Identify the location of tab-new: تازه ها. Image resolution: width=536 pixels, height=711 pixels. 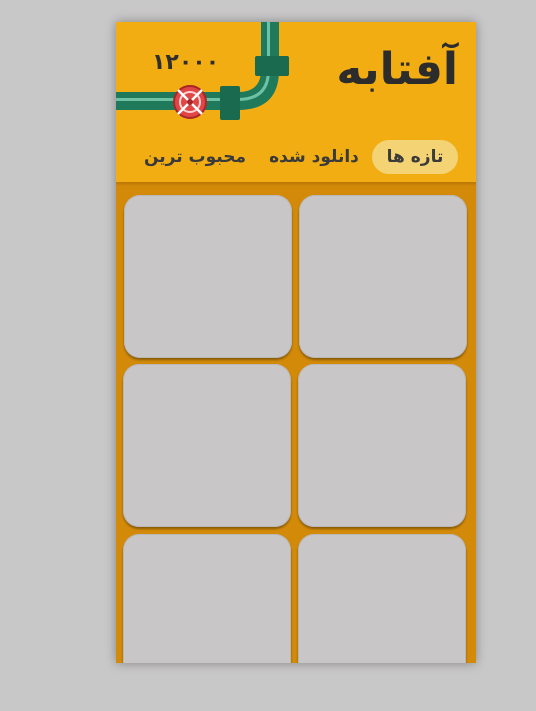
(415, 157).